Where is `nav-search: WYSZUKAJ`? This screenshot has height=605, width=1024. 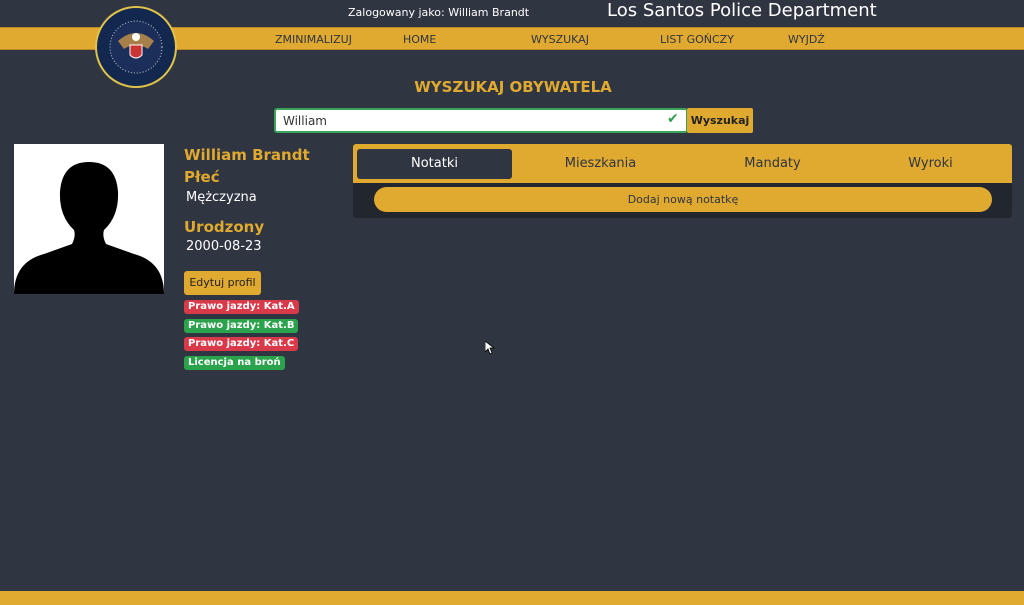
nav-search: WYSZUKAJ is located at coordinates (560, 39).